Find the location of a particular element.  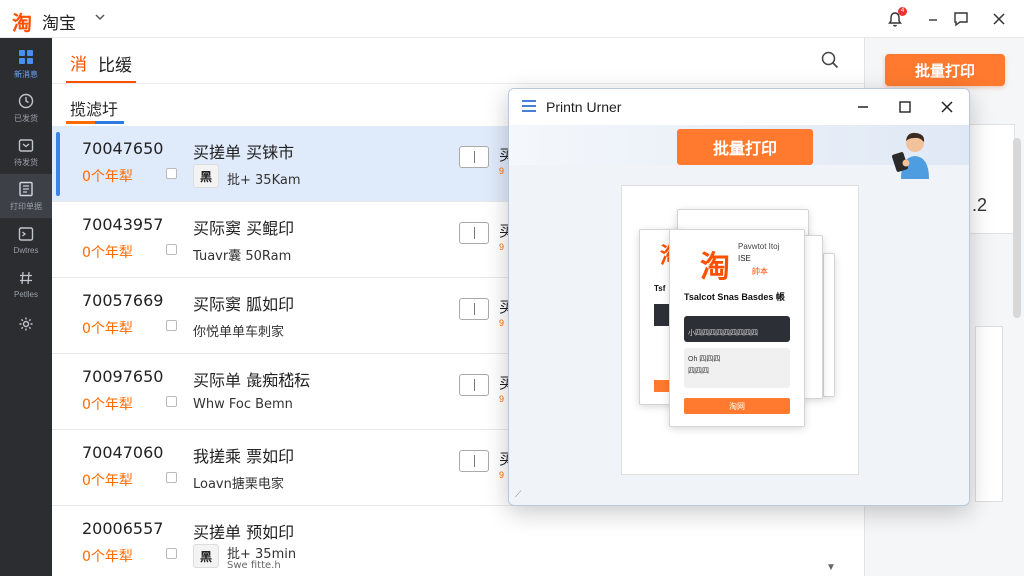

preview-card-text: Oh 四四四 is located at coordinates (704, 359).